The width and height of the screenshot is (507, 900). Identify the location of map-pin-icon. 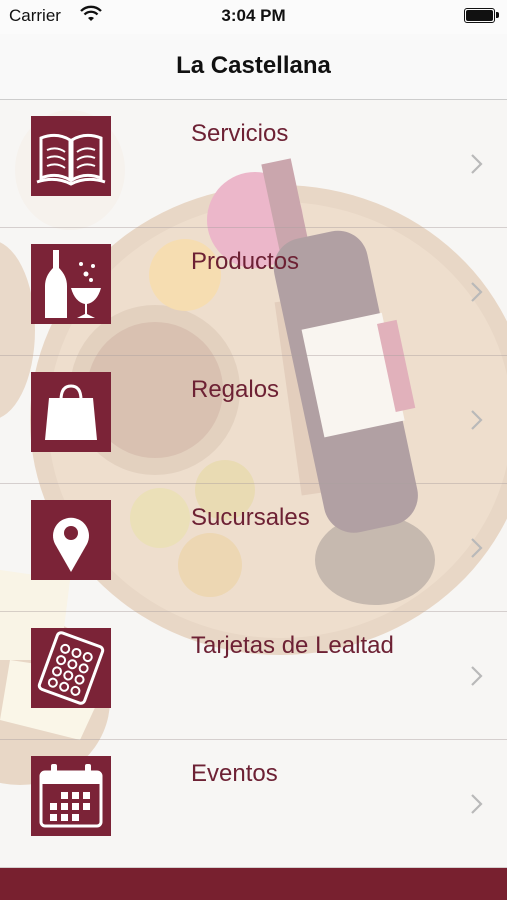
(71, 540).